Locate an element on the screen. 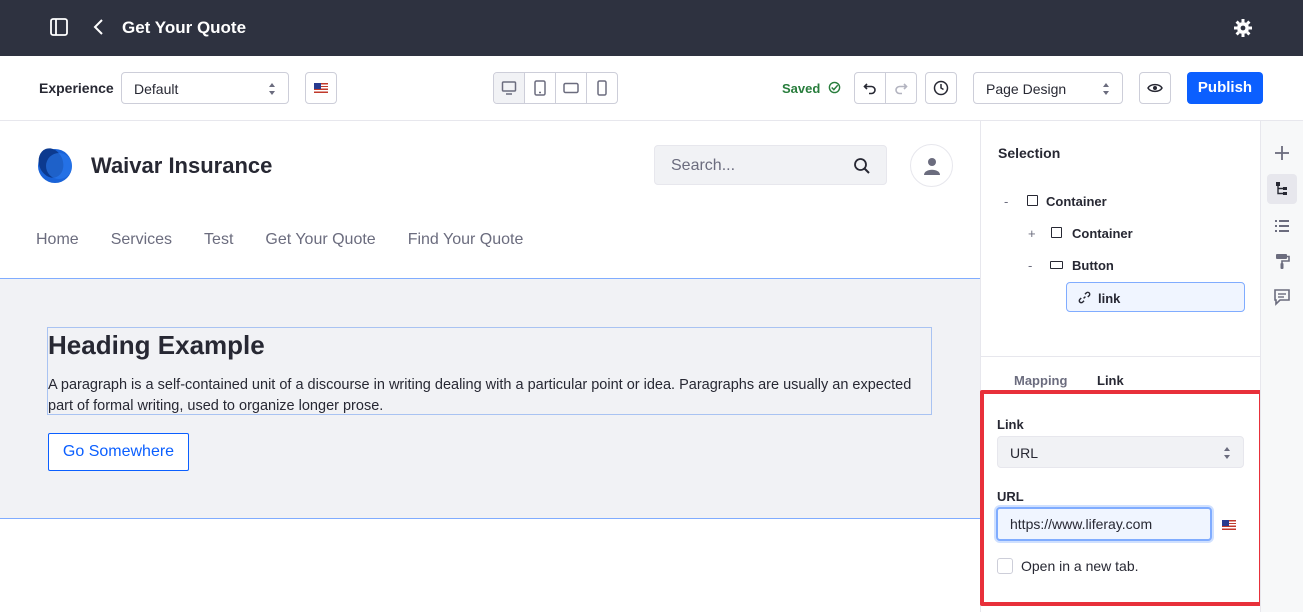  nav-item-find-your-quote: Find Your Quote is located at coordinates (466, 240).